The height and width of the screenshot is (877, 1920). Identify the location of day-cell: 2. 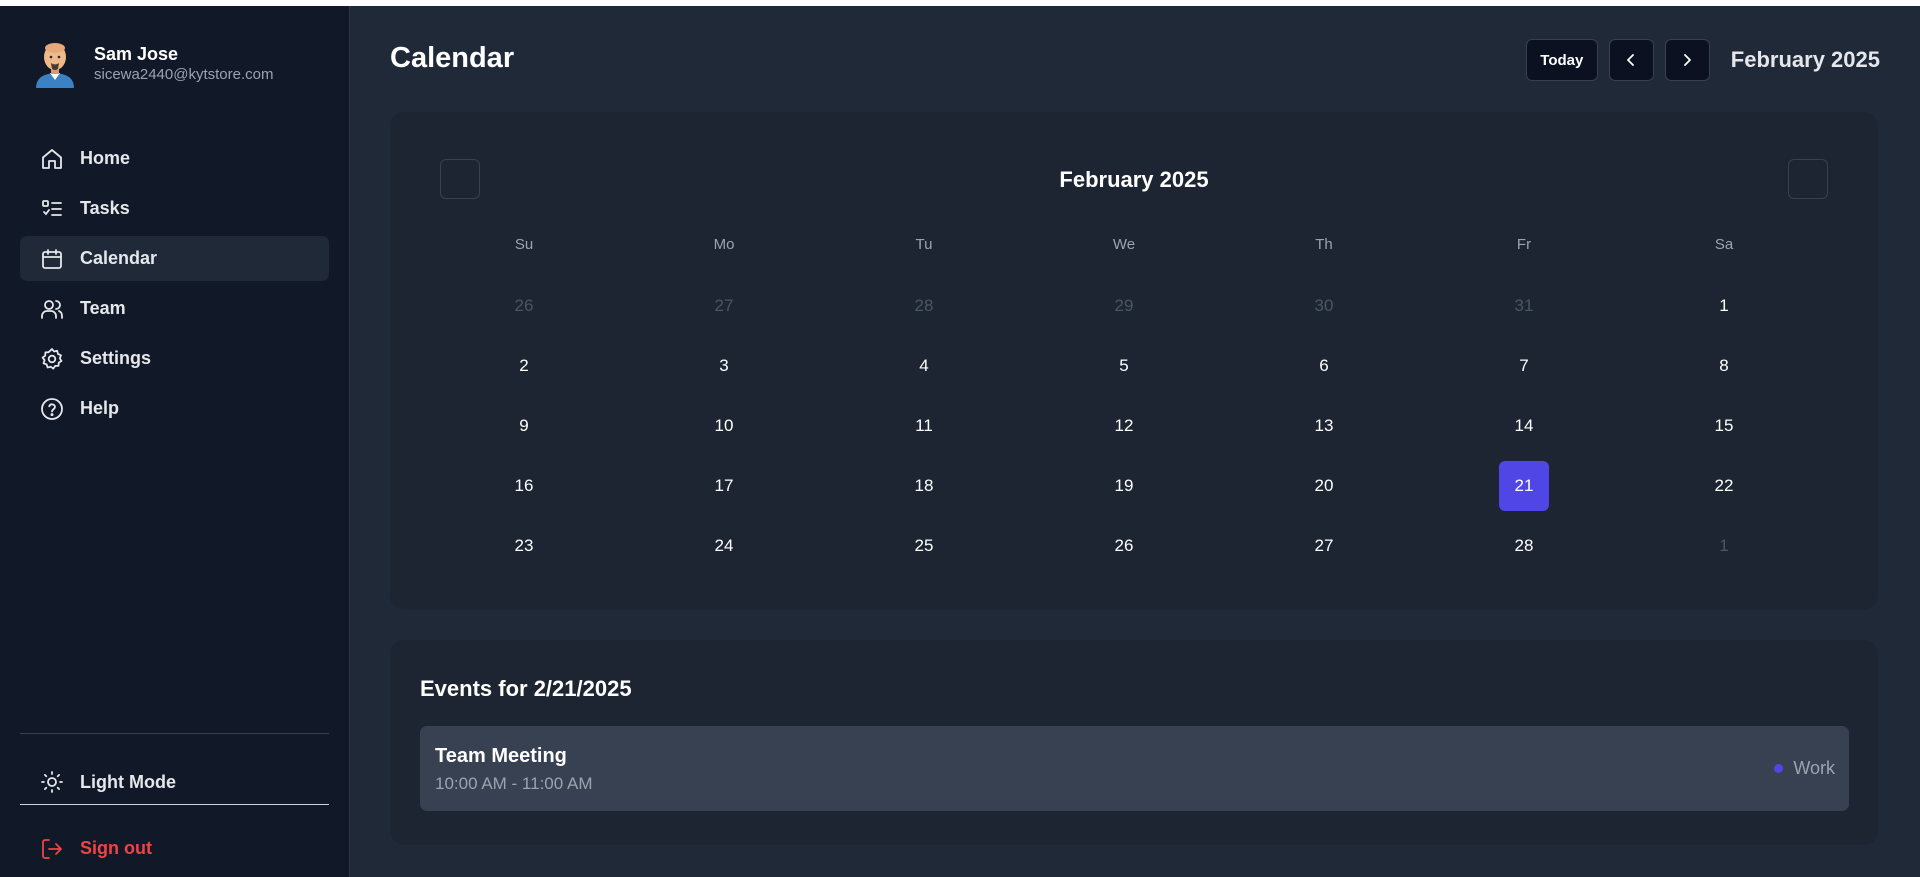
(524, 366).